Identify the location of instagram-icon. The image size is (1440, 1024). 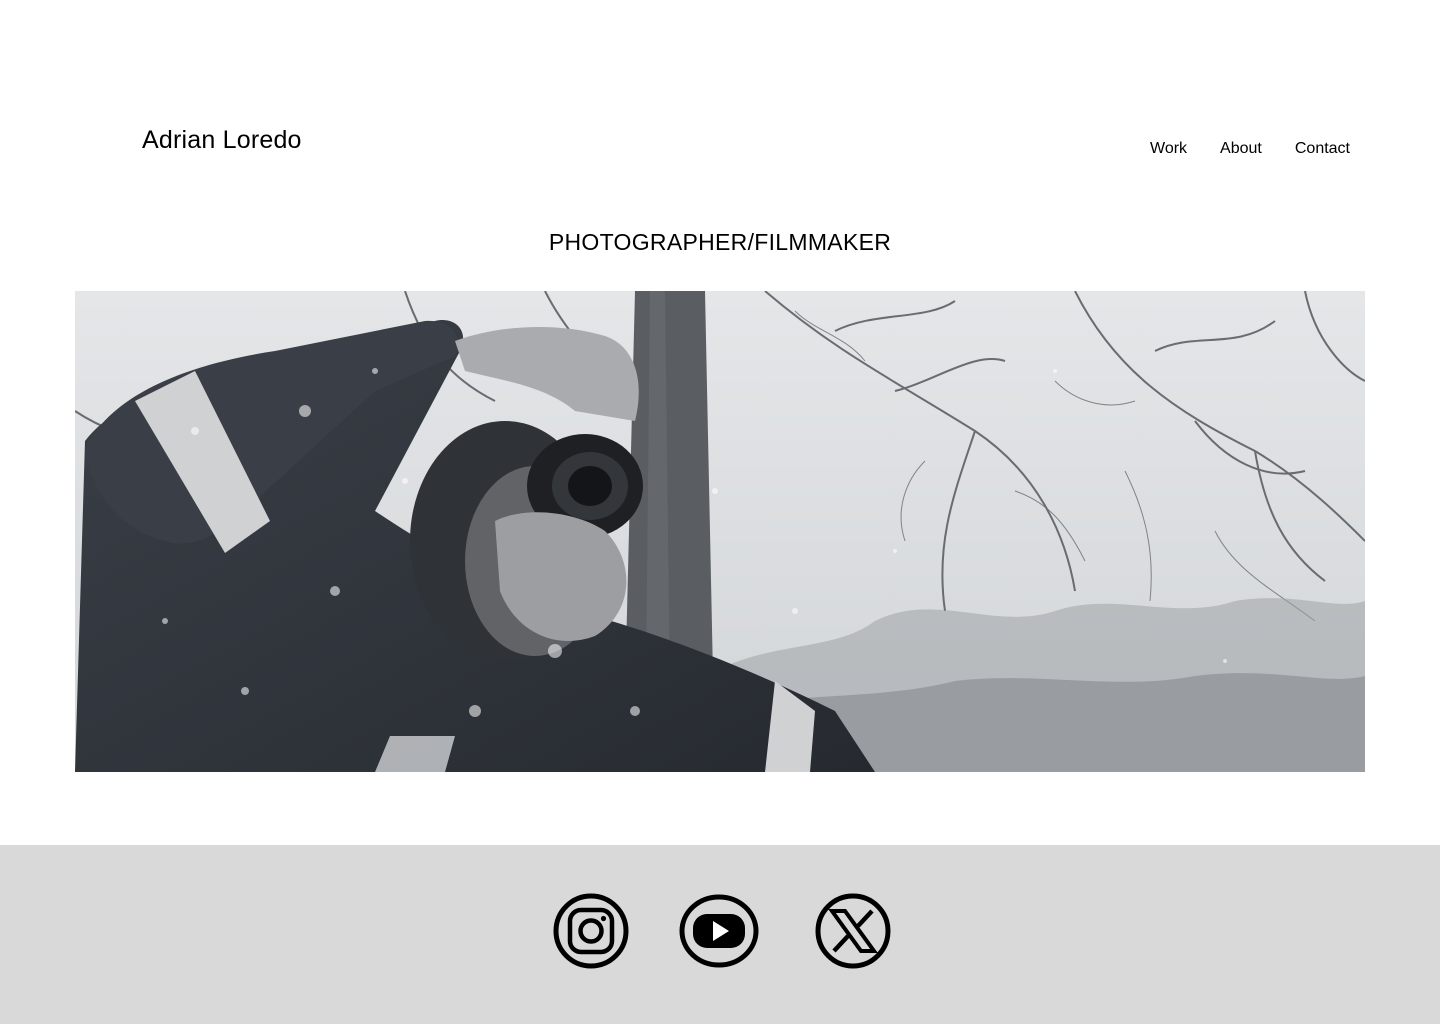
(591, 931).